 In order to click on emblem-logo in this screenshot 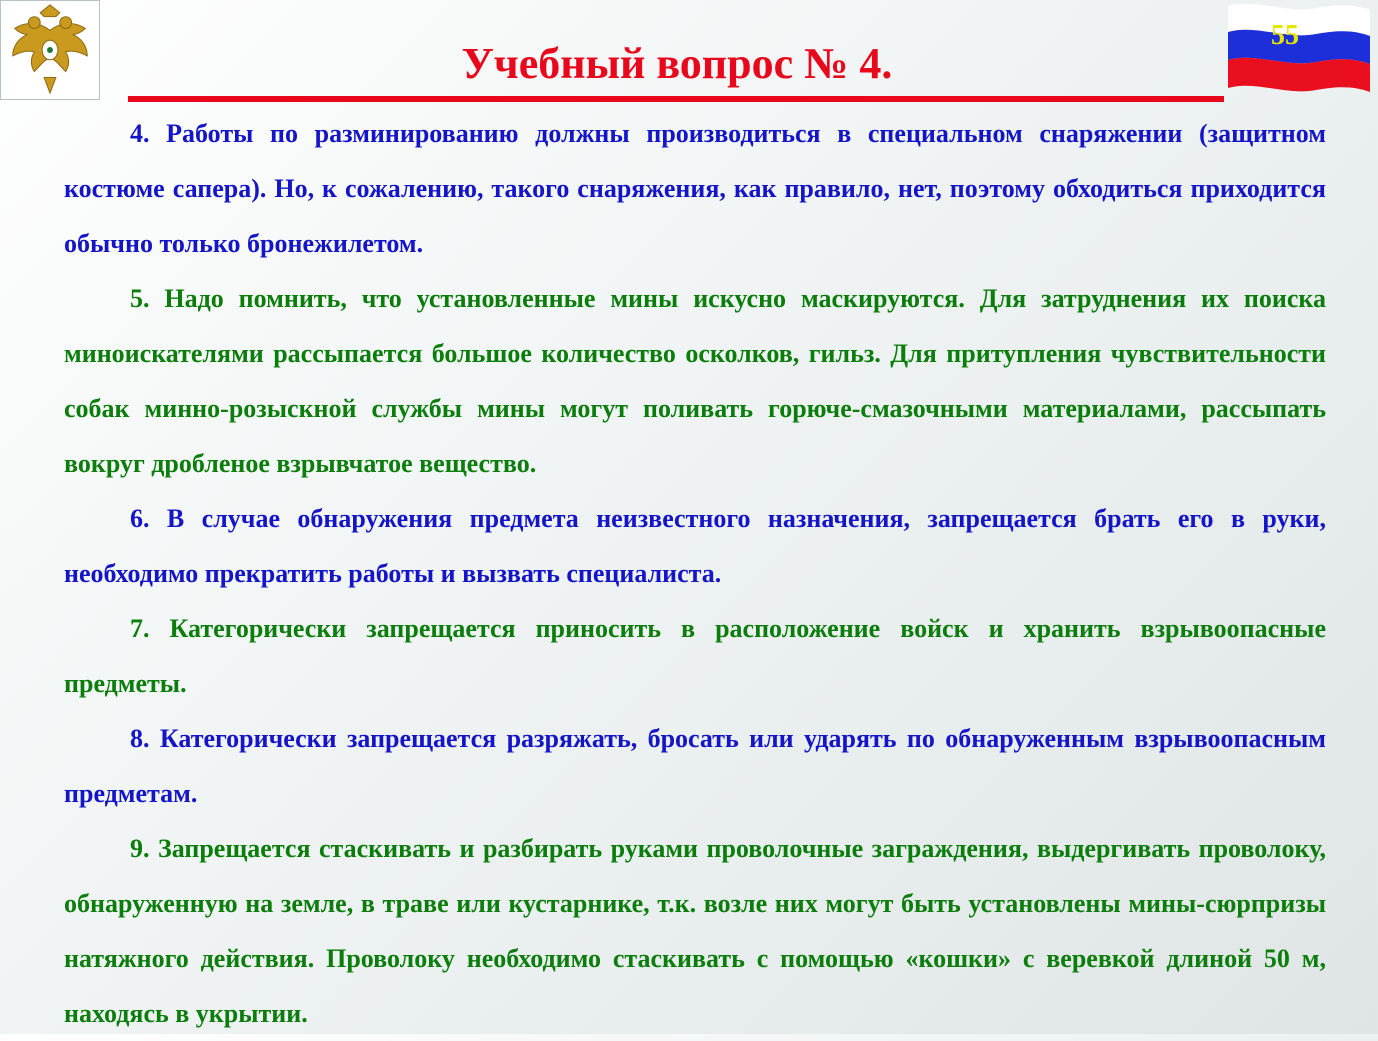, I will do `click(50, 50)`.